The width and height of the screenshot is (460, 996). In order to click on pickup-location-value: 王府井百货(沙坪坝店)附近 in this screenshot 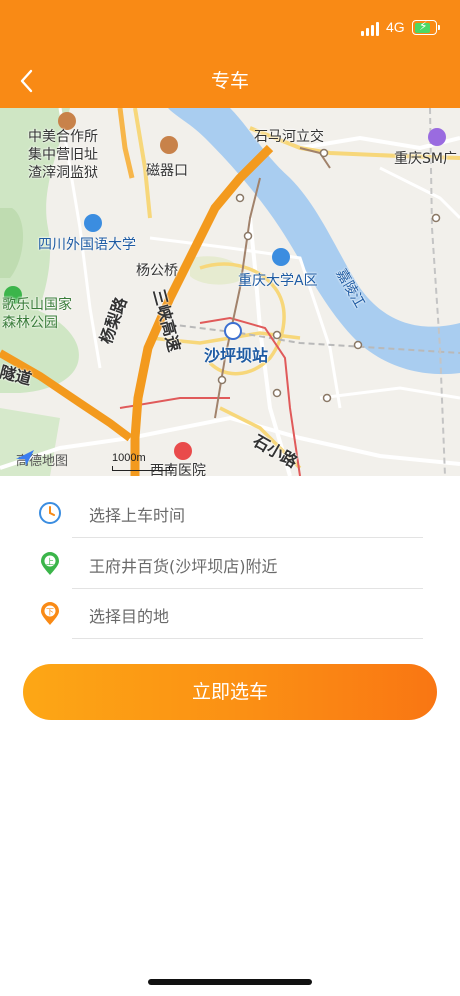, I will do `click(183, 566)`.